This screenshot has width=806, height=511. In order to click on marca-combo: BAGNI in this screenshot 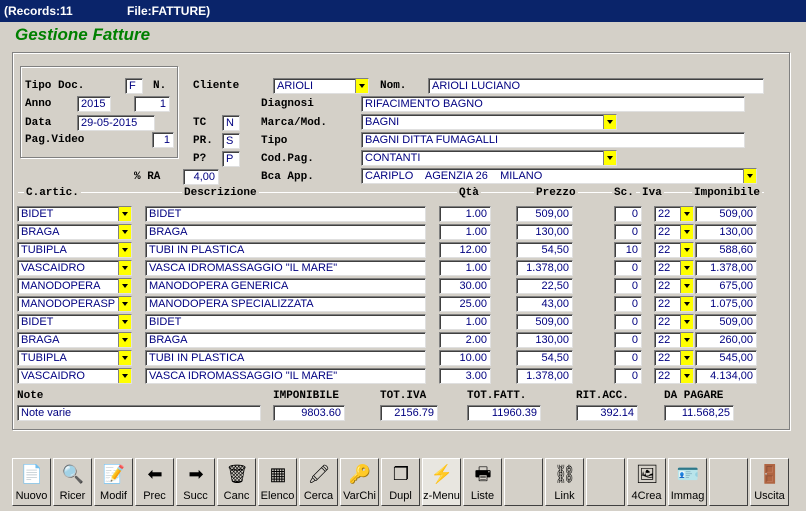, I will do `click(489, 122)`.